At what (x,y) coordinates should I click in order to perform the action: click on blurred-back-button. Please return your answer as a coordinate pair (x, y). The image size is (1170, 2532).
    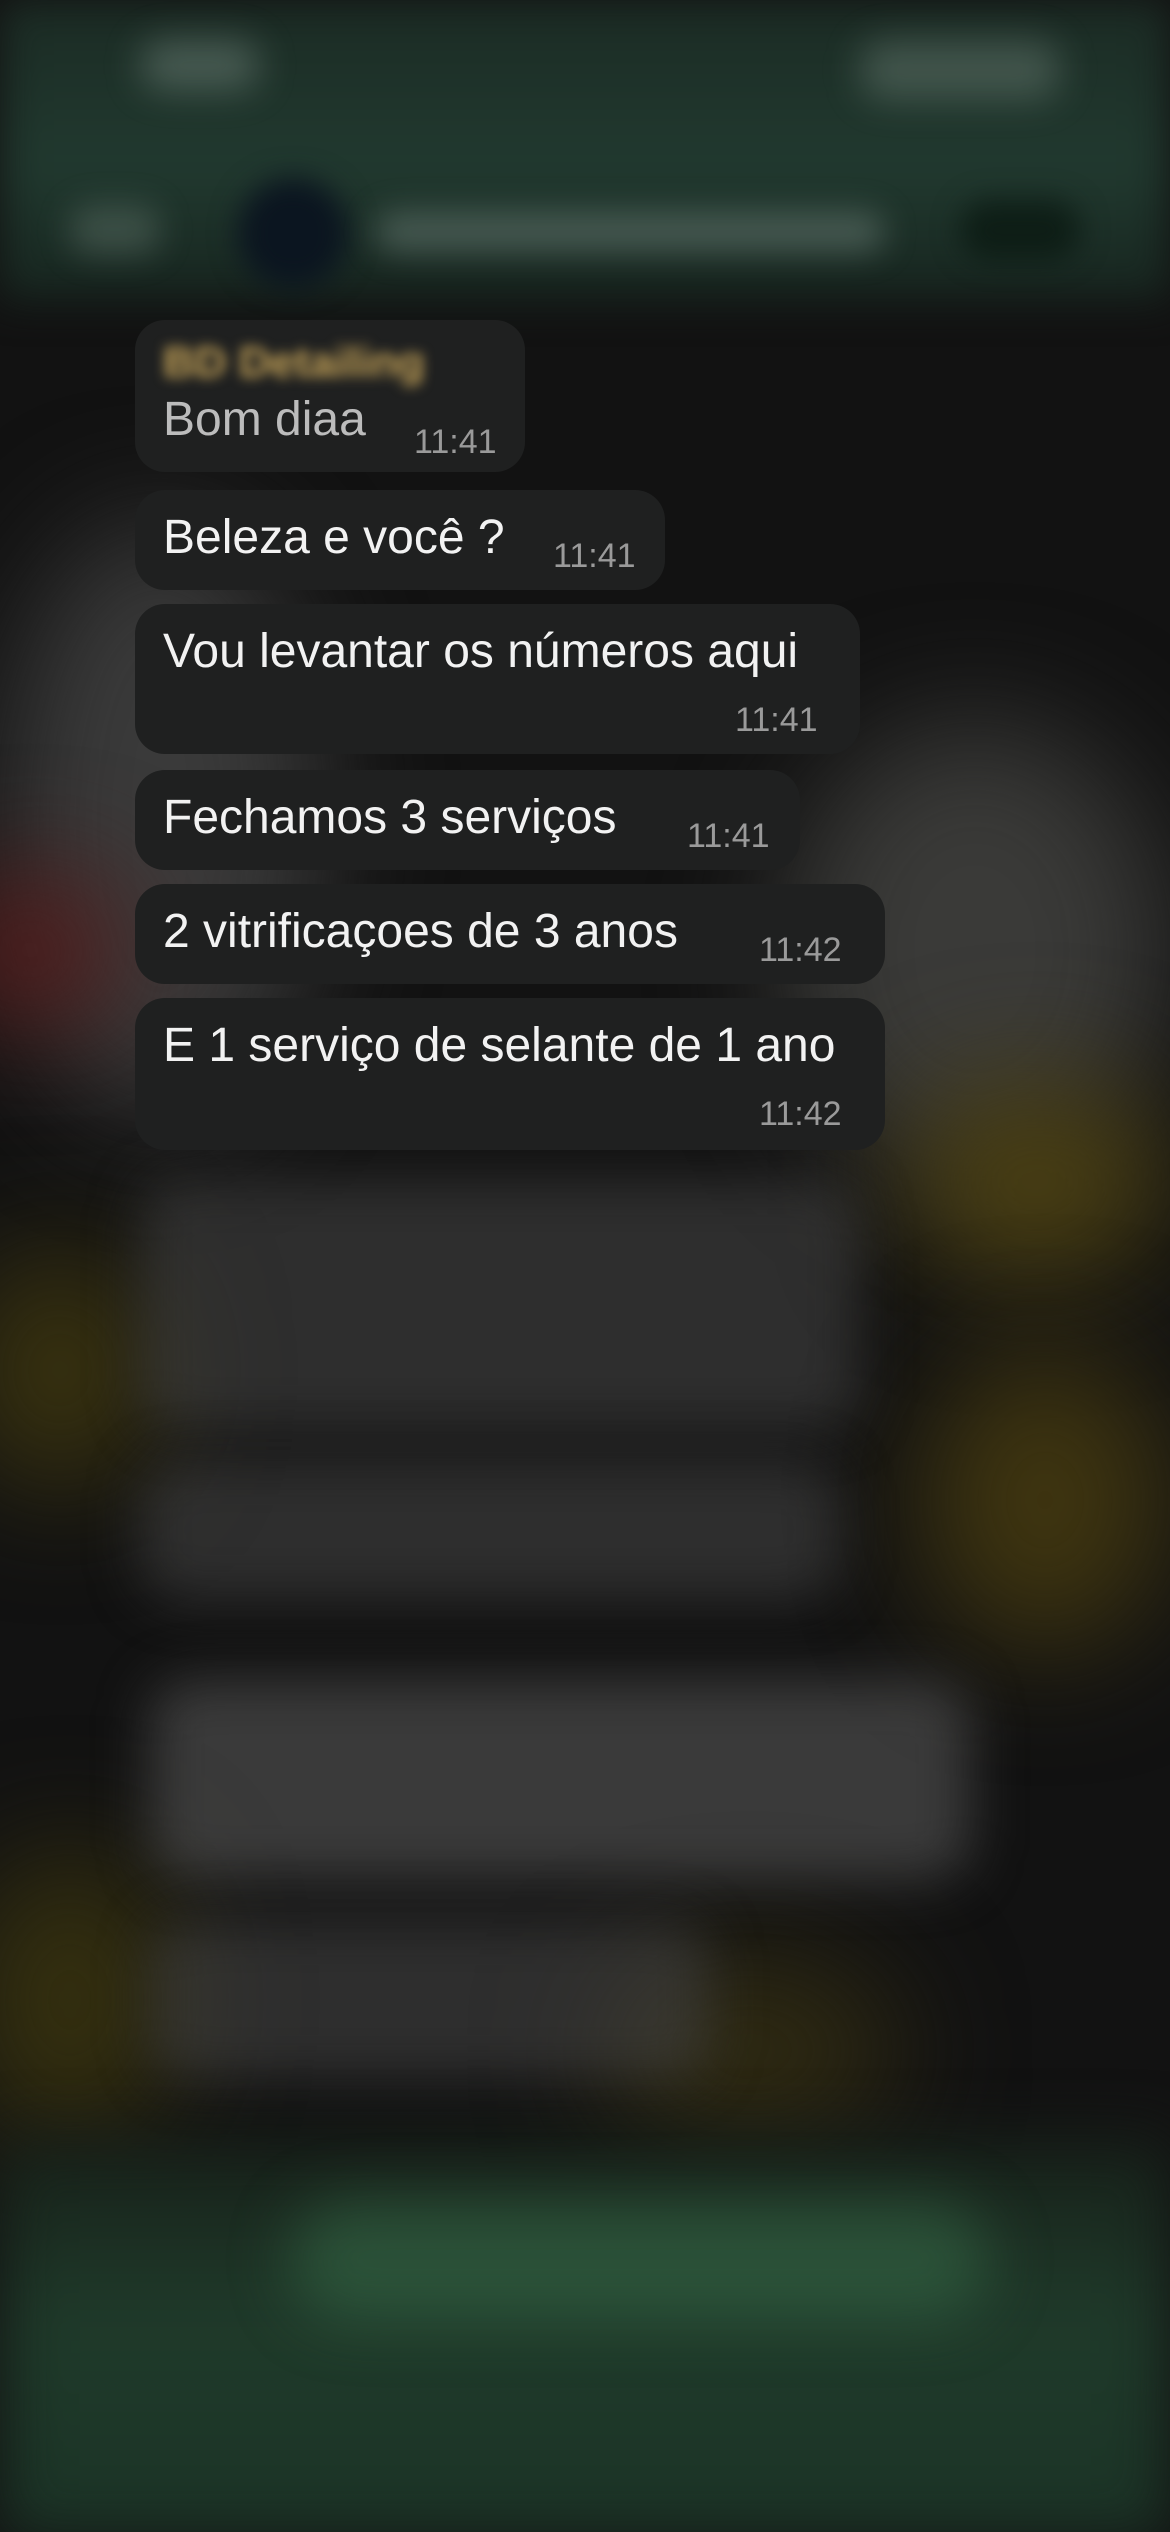
    Looking at the image, I should click on (115, 230).